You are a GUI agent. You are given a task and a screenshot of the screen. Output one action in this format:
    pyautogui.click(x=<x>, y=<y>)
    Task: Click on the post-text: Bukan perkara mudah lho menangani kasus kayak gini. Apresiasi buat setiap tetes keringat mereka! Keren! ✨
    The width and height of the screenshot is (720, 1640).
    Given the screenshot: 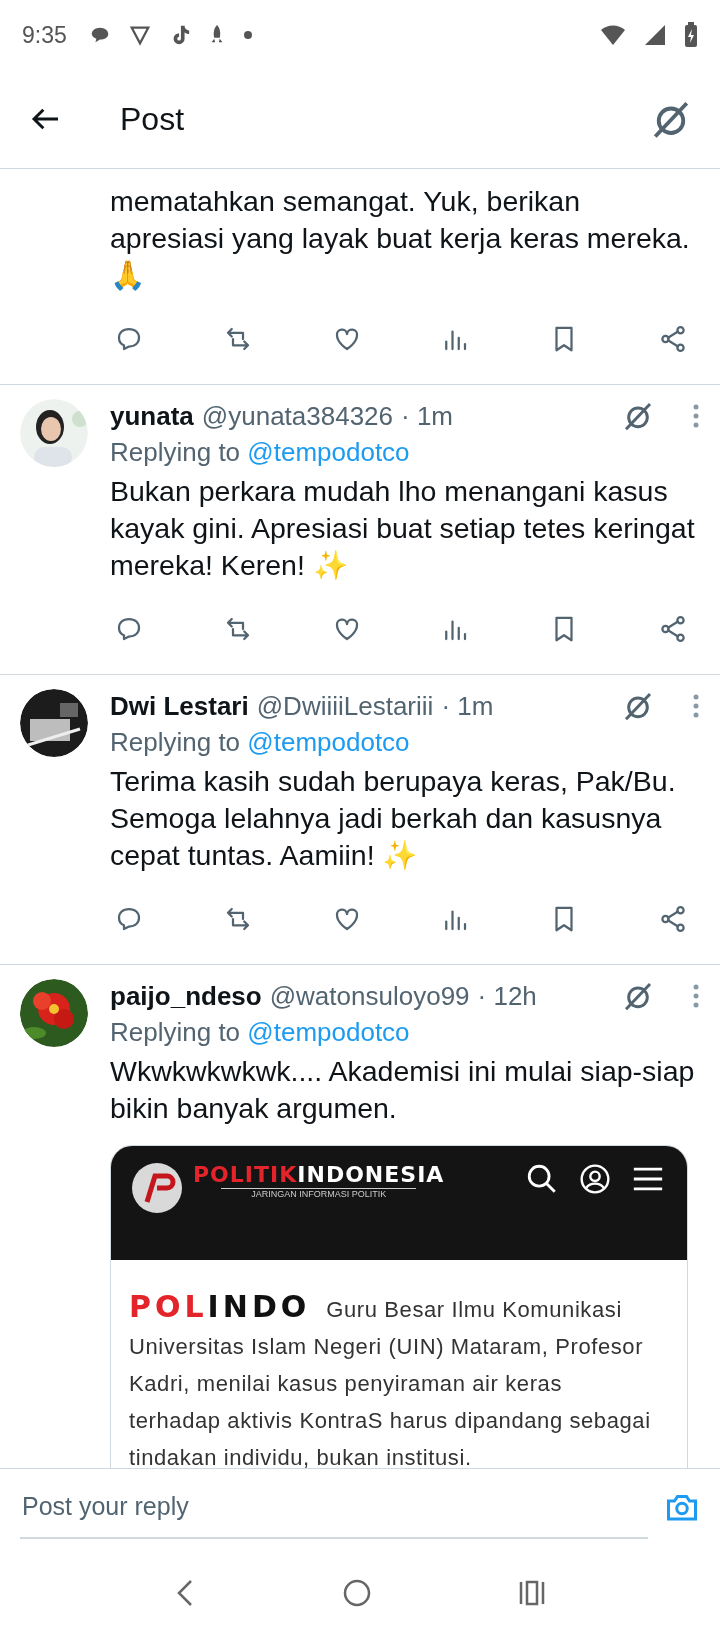 What is the action you would take?
    pyautogui.click(x=403, y=528)
    